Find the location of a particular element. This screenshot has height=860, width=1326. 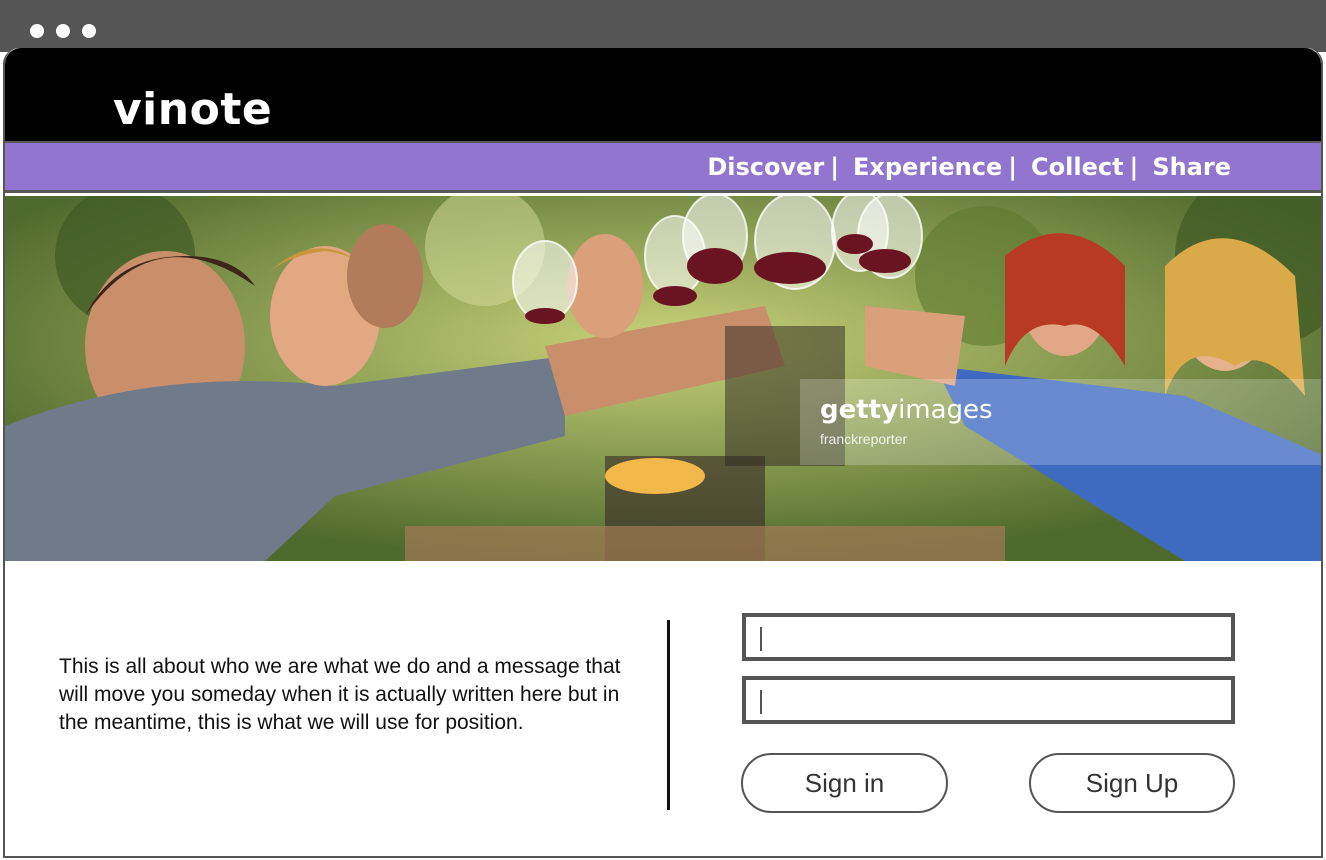

site-header: vinote is located at coordinates (663, 94).